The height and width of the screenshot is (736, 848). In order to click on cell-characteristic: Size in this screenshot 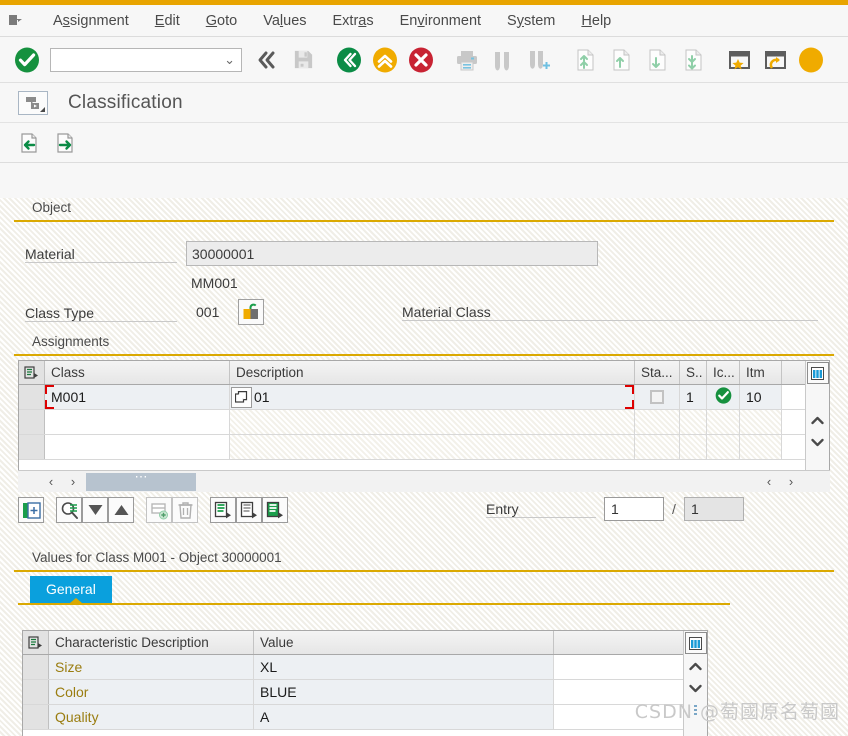, I will do `click(151, 667)`.